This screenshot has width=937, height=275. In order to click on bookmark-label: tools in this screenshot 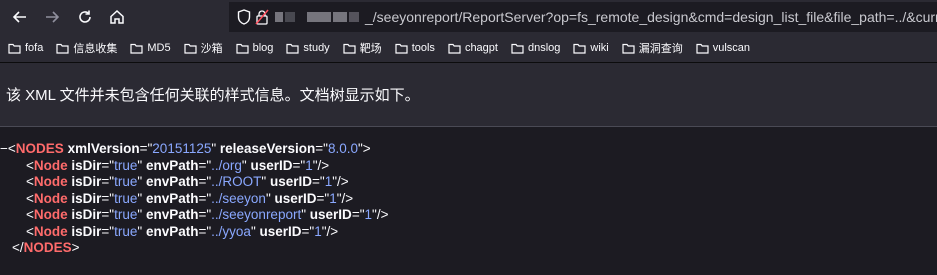, I will do `click(423, 48)`.